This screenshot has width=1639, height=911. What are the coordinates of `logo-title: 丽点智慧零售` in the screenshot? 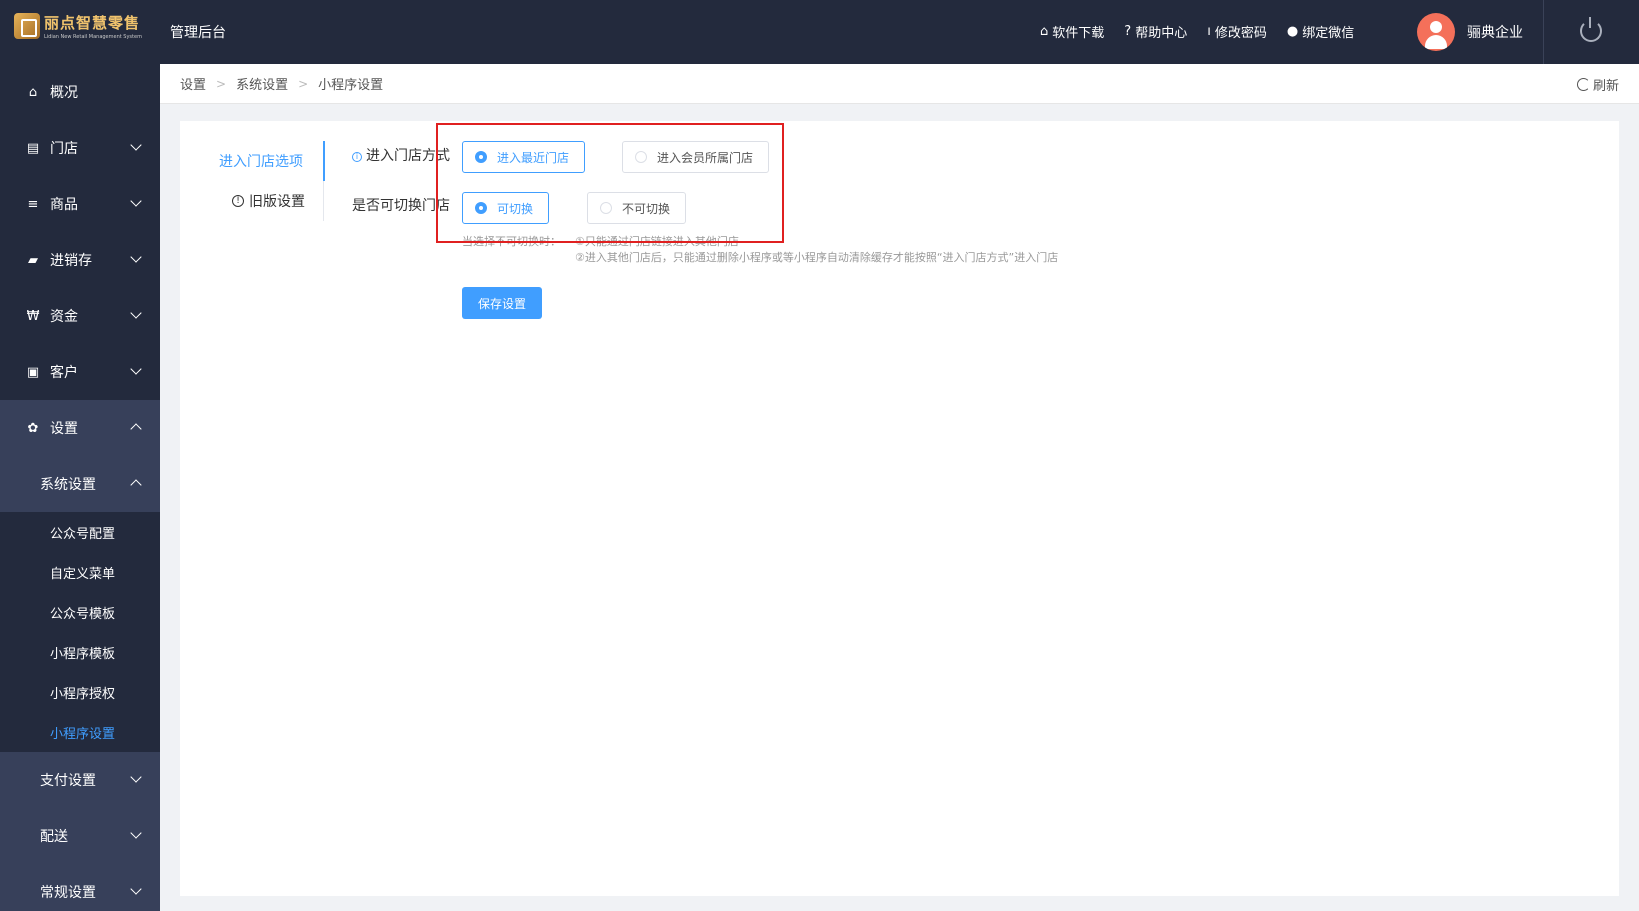 It's located at (92, 23).